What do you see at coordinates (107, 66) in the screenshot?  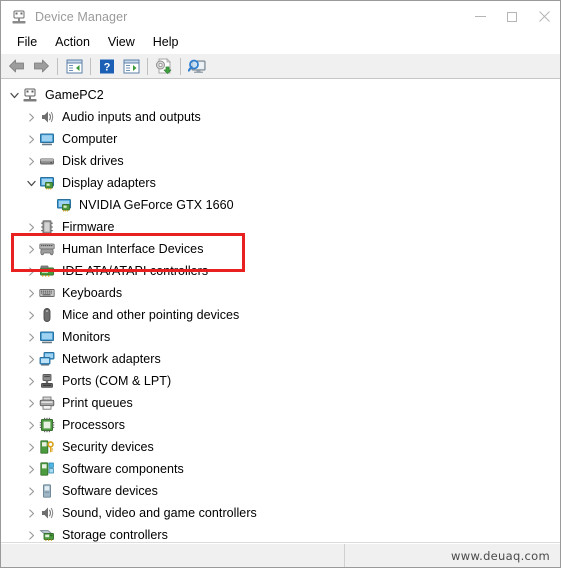 I see `help-button: ?` at bounding box center [107, 66].